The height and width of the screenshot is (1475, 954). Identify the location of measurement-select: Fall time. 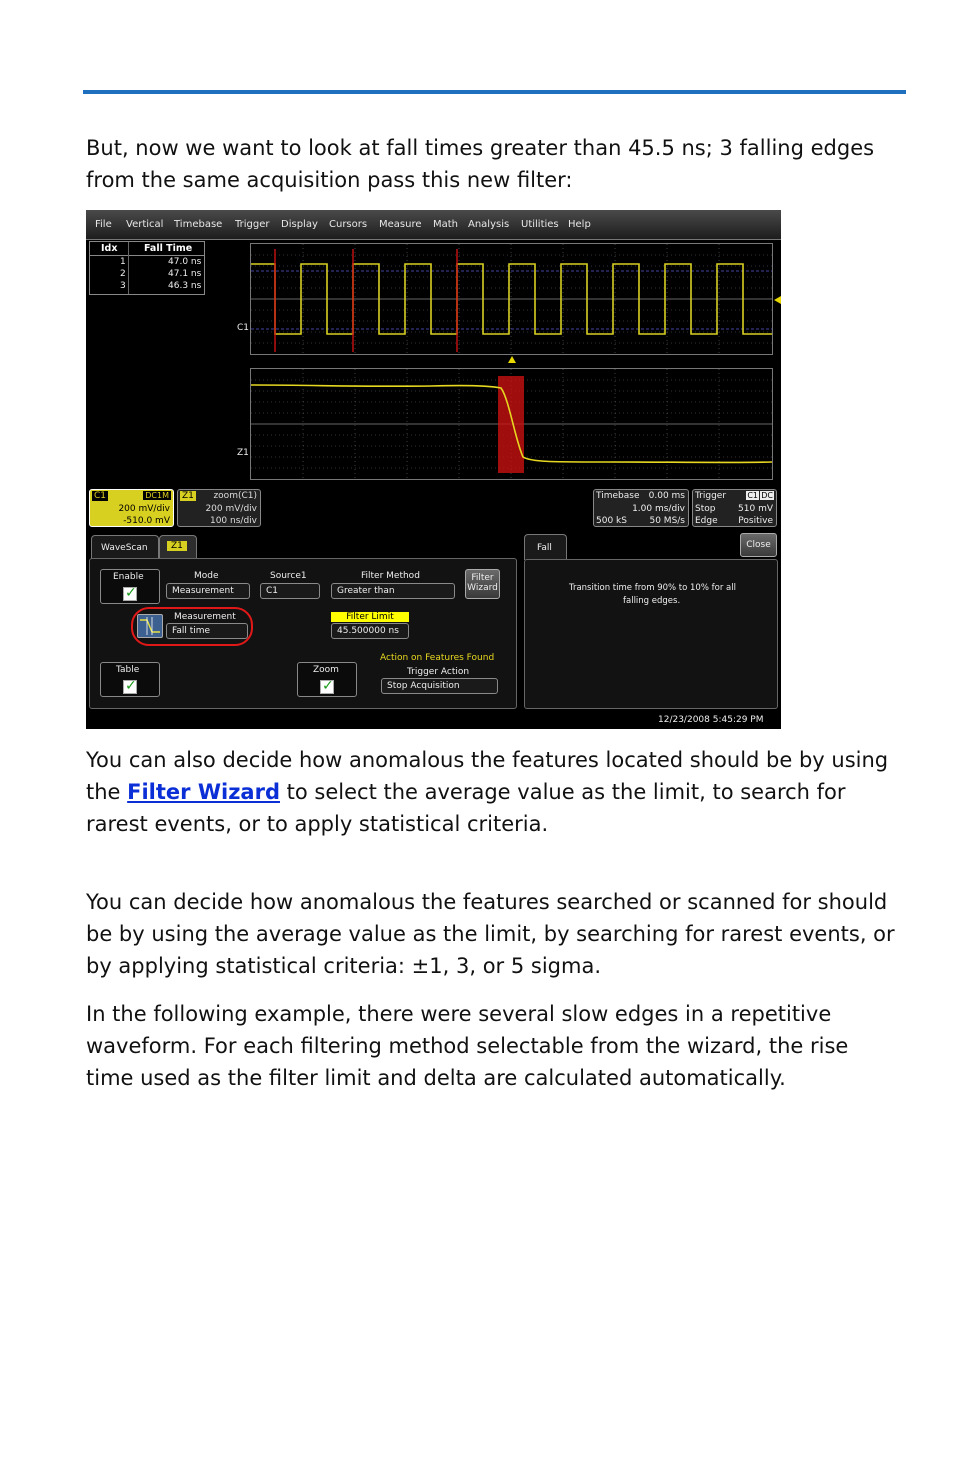
(207, 631).